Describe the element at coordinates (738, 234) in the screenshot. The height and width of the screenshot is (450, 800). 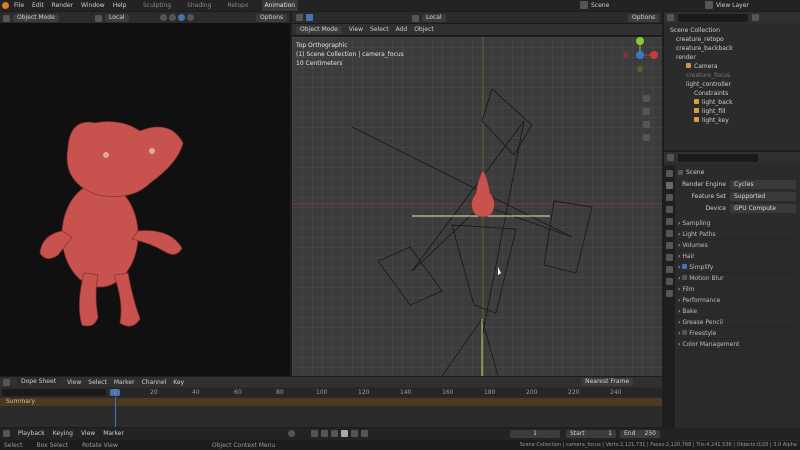
I see `section-light-paths: › Light Paths` at that location.